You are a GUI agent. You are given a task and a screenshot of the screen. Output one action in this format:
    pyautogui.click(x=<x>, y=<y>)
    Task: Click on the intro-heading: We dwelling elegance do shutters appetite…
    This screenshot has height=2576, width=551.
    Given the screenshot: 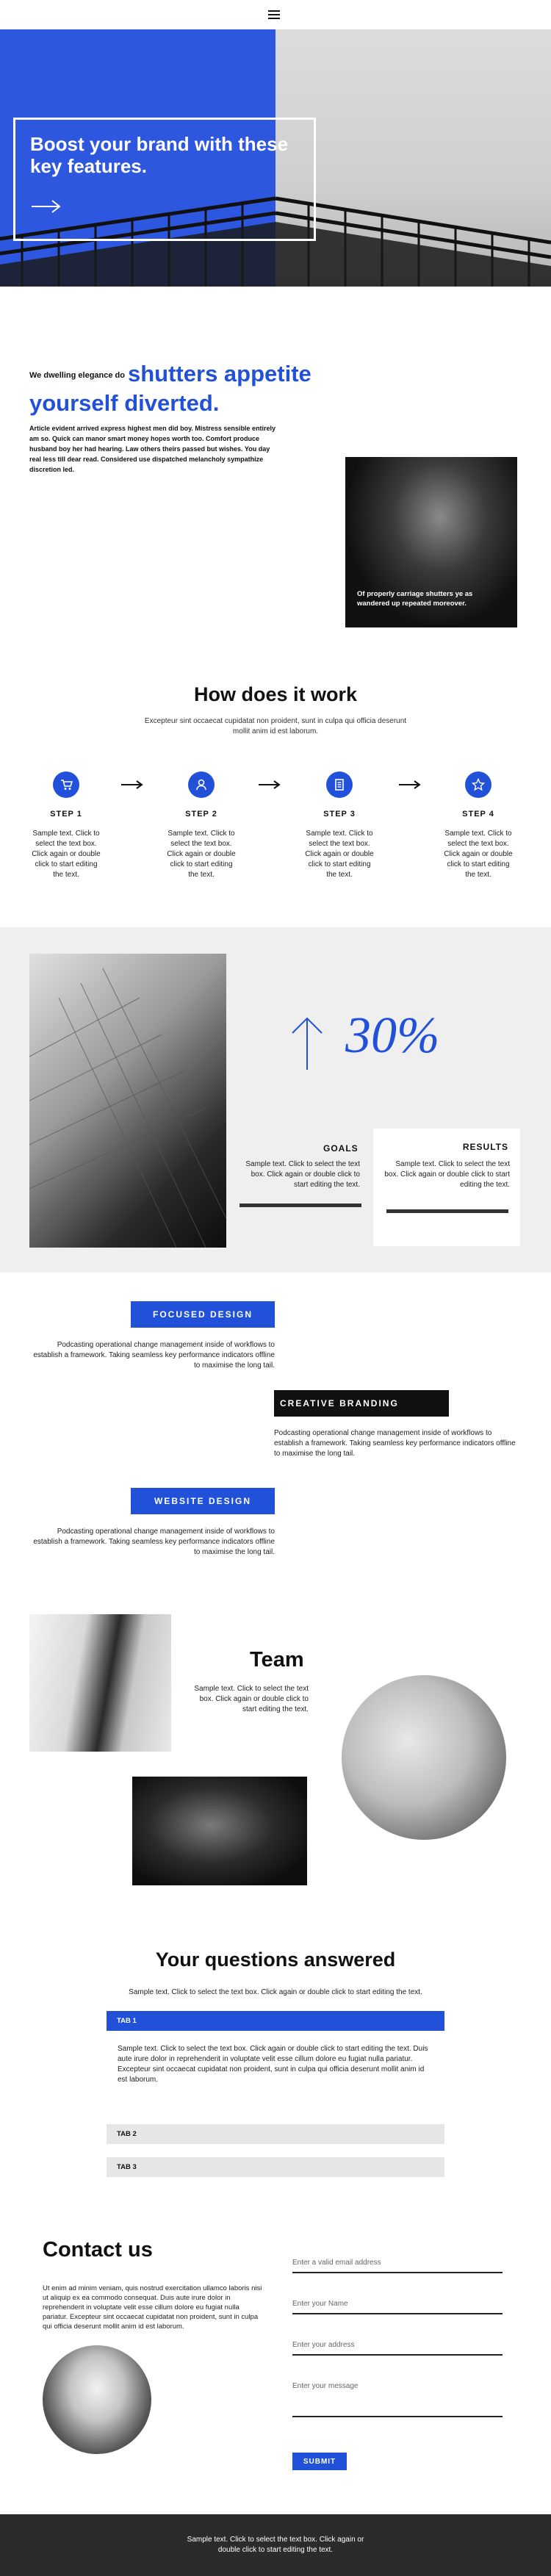 What is the action you would take?
    pyautogui.click(x=191, y=388)
    